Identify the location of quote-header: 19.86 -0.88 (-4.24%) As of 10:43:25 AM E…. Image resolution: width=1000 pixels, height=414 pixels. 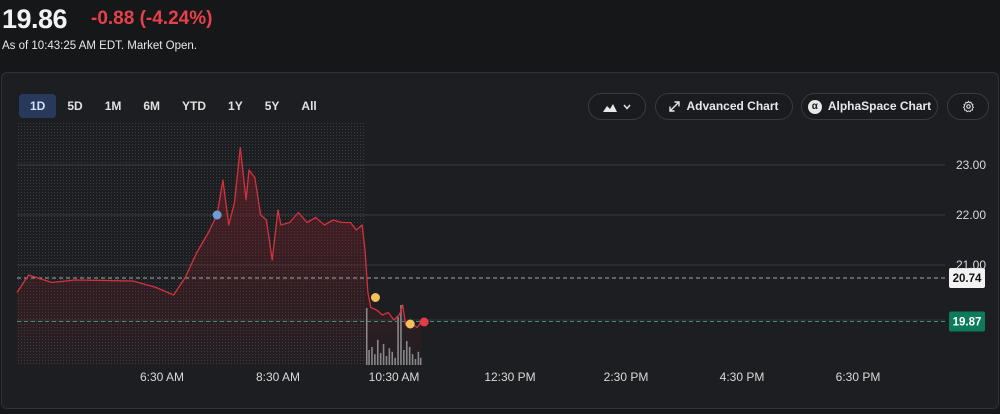
(200, 35).